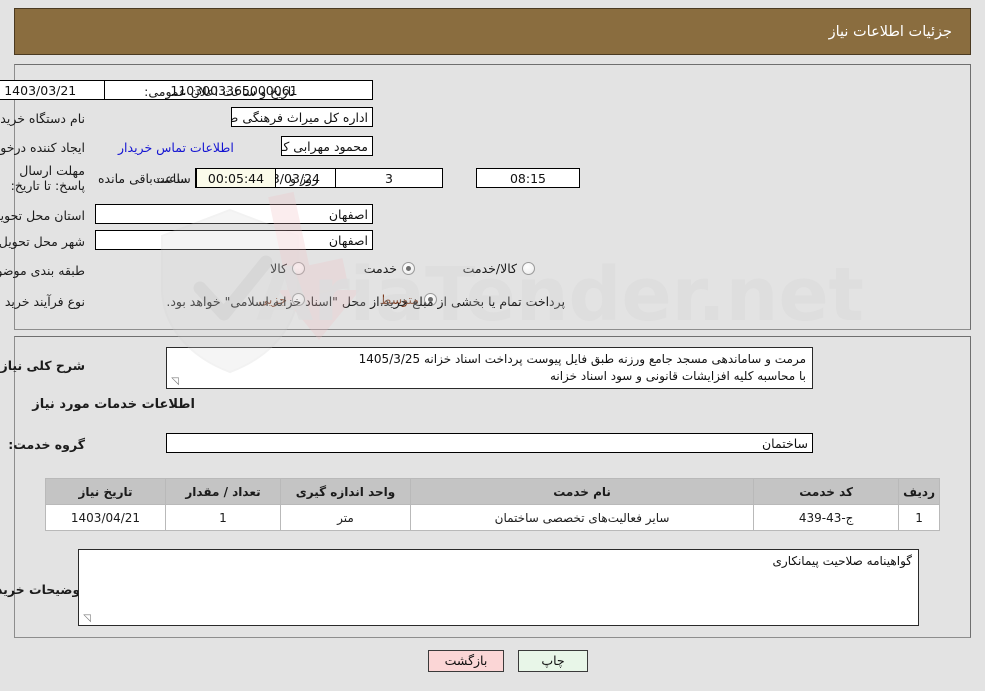 The image size is (985, 691). What do you see at coordinates (176, 147) in the screenshot?
I see `buyer-contact-link: اطلاعات تماس خریدار` at bounding box center [176, 147].